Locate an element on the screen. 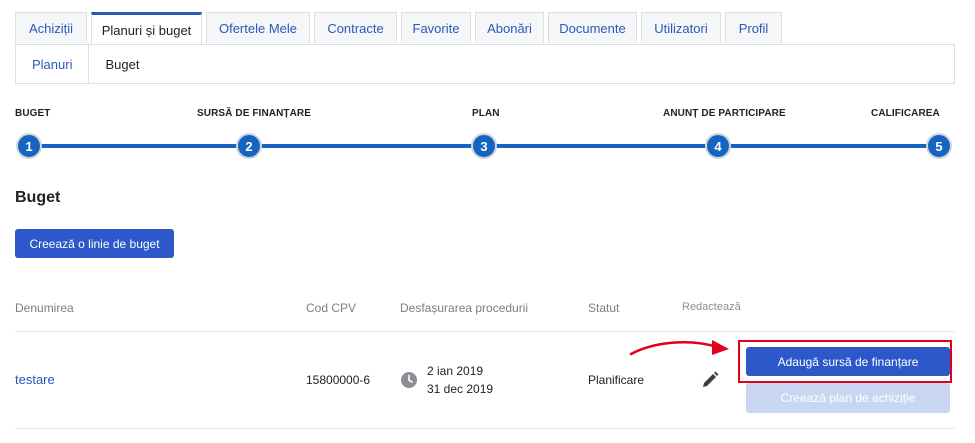 This screenshot has width=975, height=443. table-header-divider is located at coordinates (485, 331).